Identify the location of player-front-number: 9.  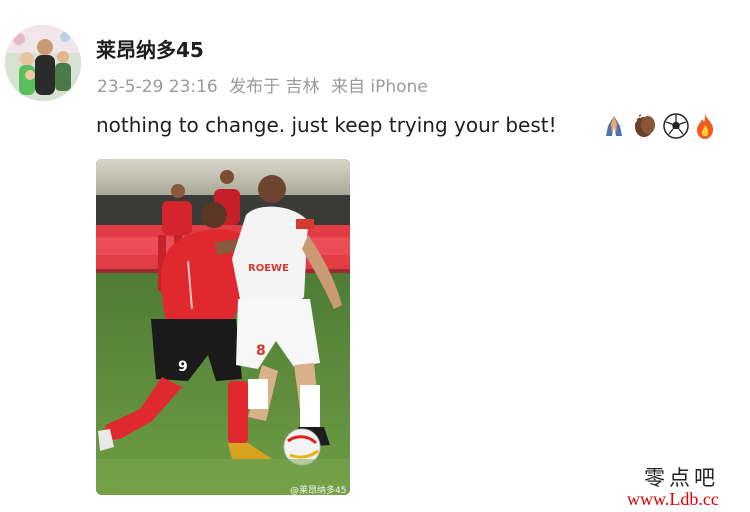
(183, 367).